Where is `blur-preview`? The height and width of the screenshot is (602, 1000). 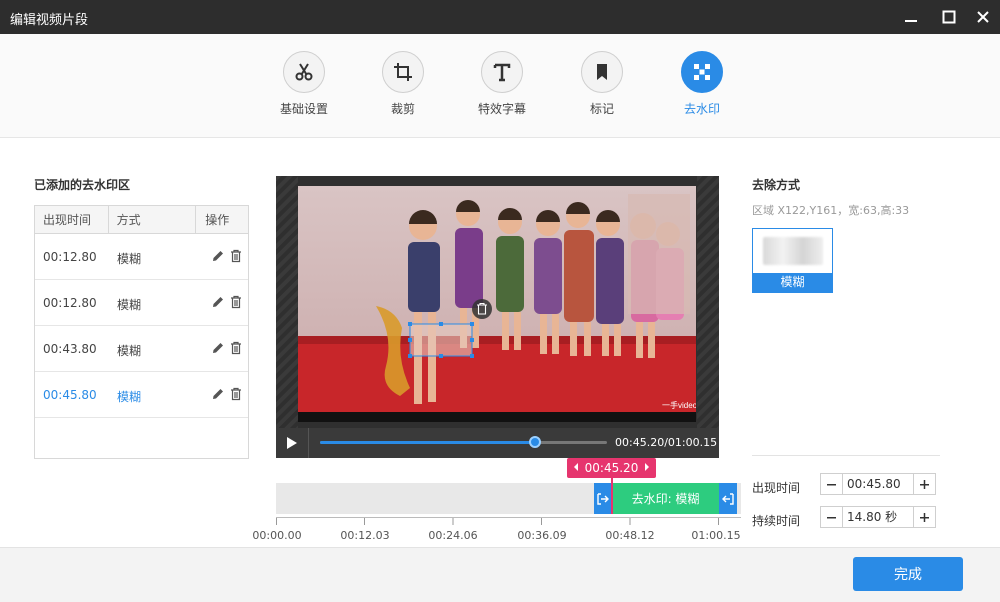 blur-preview is located at coordinates (793, 251).